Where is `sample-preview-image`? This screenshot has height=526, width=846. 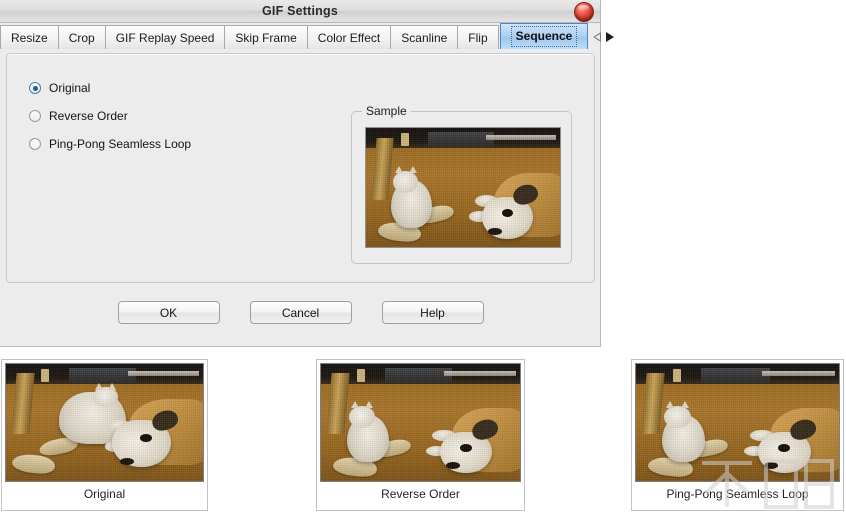 sample-preview-image is located at coordinates (463, 187).